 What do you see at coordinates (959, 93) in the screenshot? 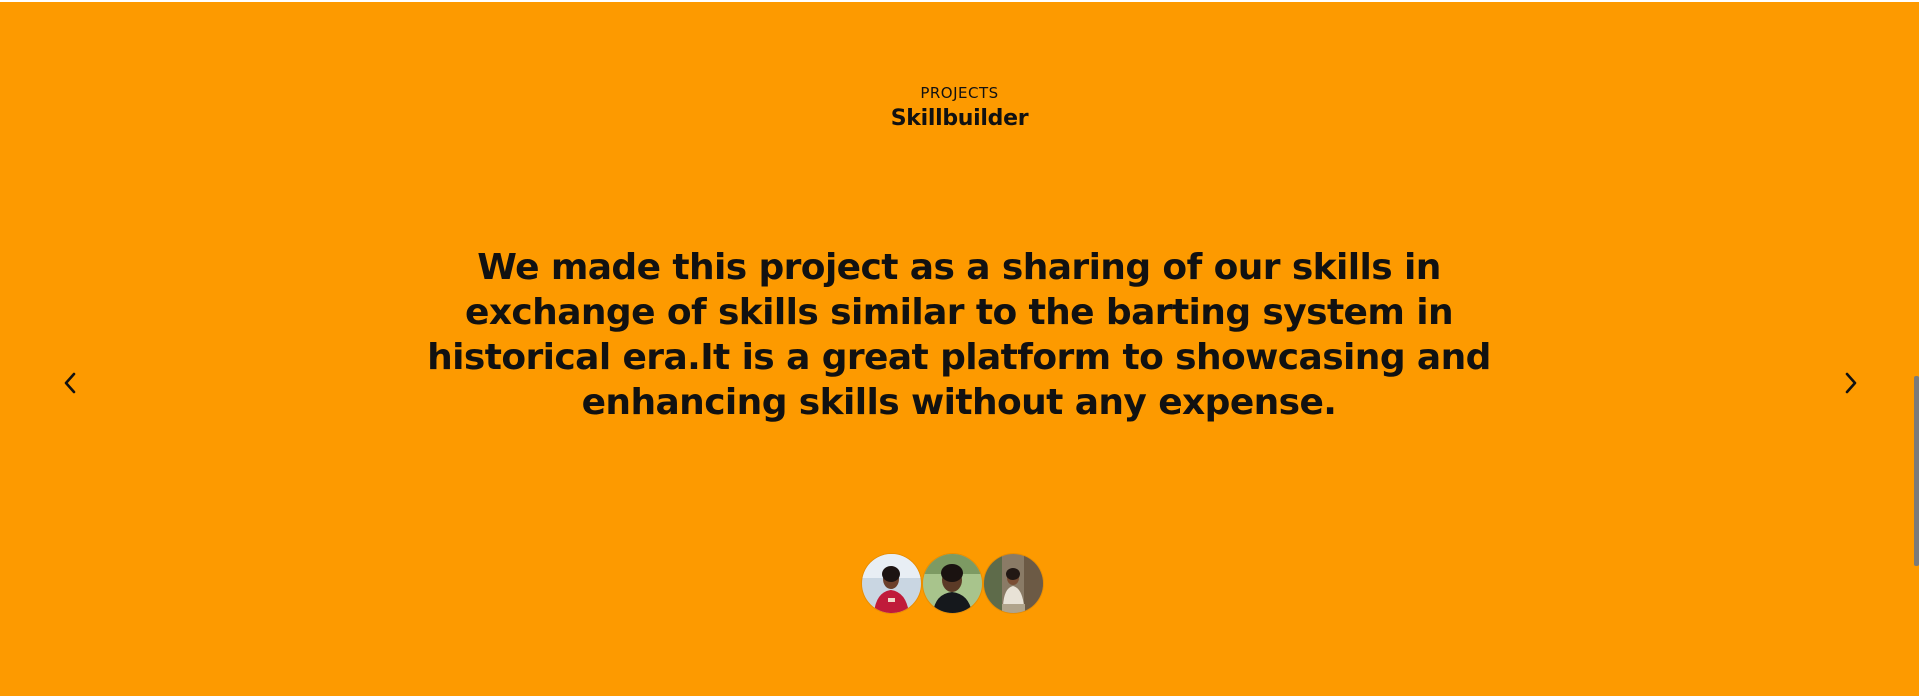
I see `section-eyebrow: PROJECTS` at bounding box center [959, 93].